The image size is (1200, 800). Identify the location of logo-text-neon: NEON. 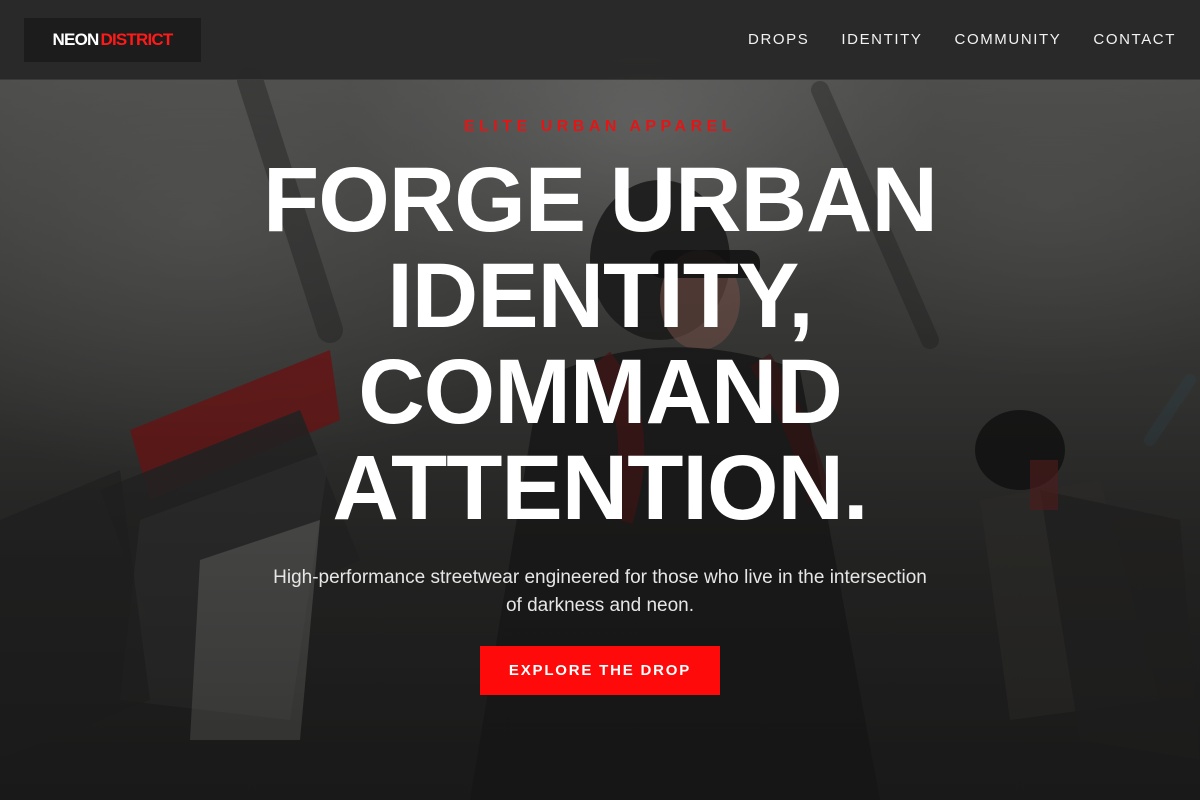
(76, 39).